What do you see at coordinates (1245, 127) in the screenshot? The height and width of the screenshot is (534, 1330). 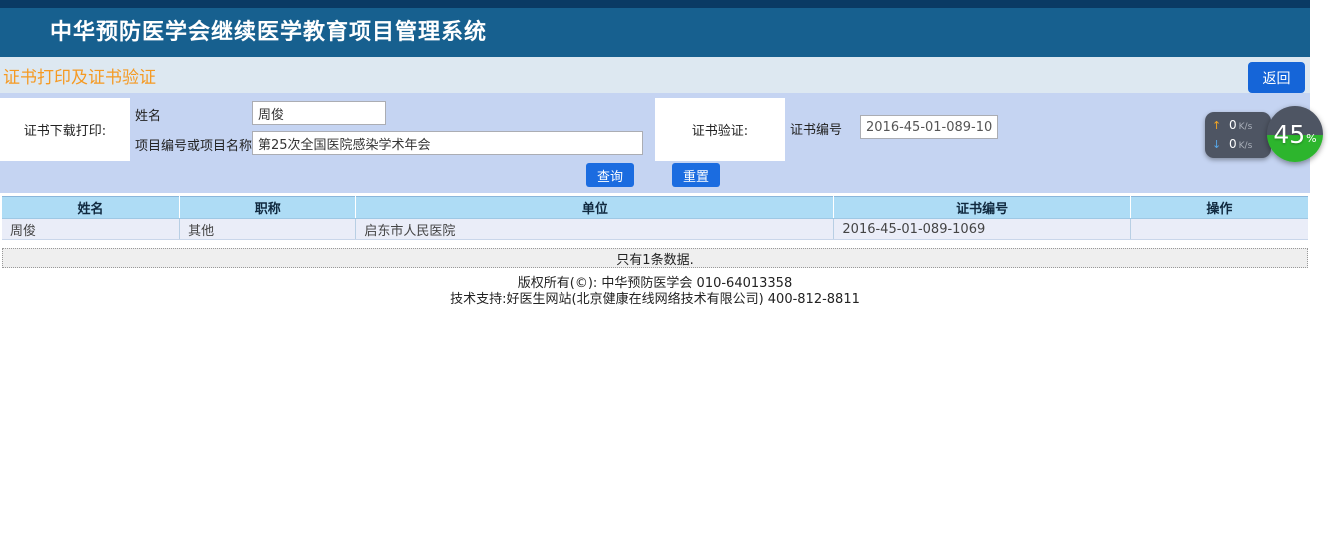 I see `upload-speed-unit: K/s` at bounding box center [1245, 127].